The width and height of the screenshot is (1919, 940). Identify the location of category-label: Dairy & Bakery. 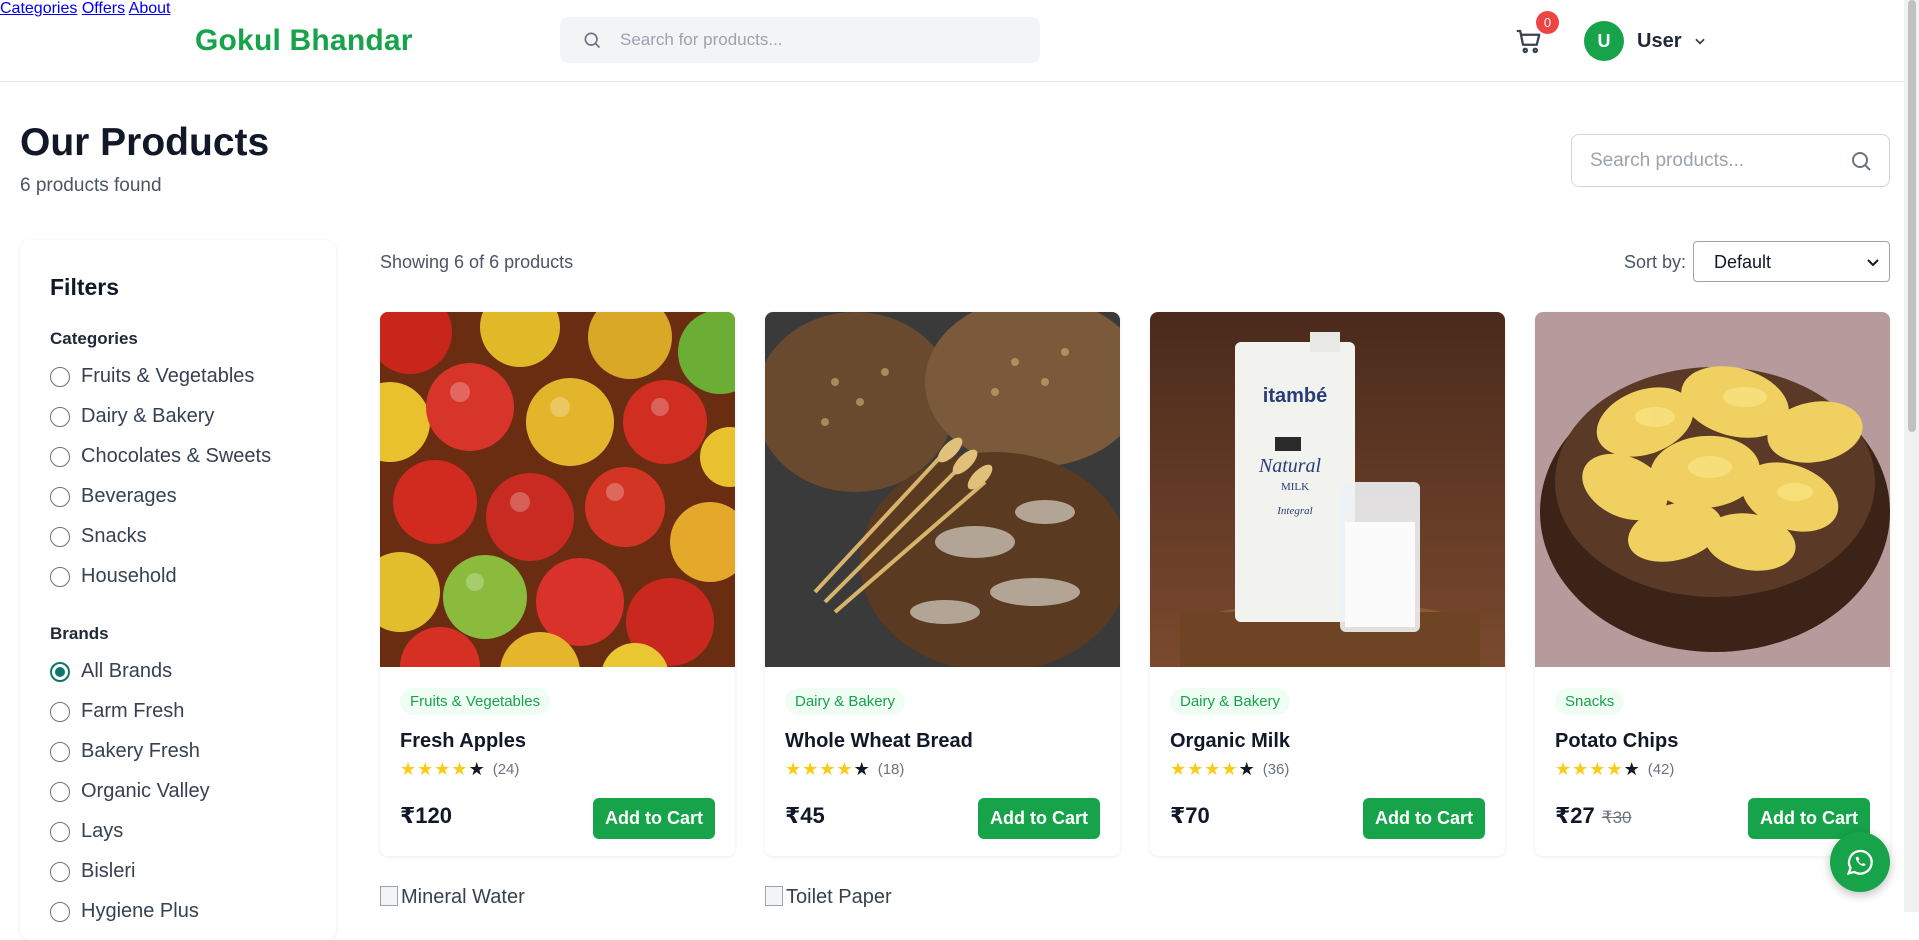
(148, 416).